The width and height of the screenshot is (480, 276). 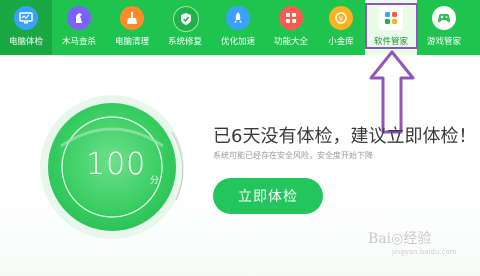 I want to click on nav-item-game-manager: 游戏管家, so click(x=444, y=27).